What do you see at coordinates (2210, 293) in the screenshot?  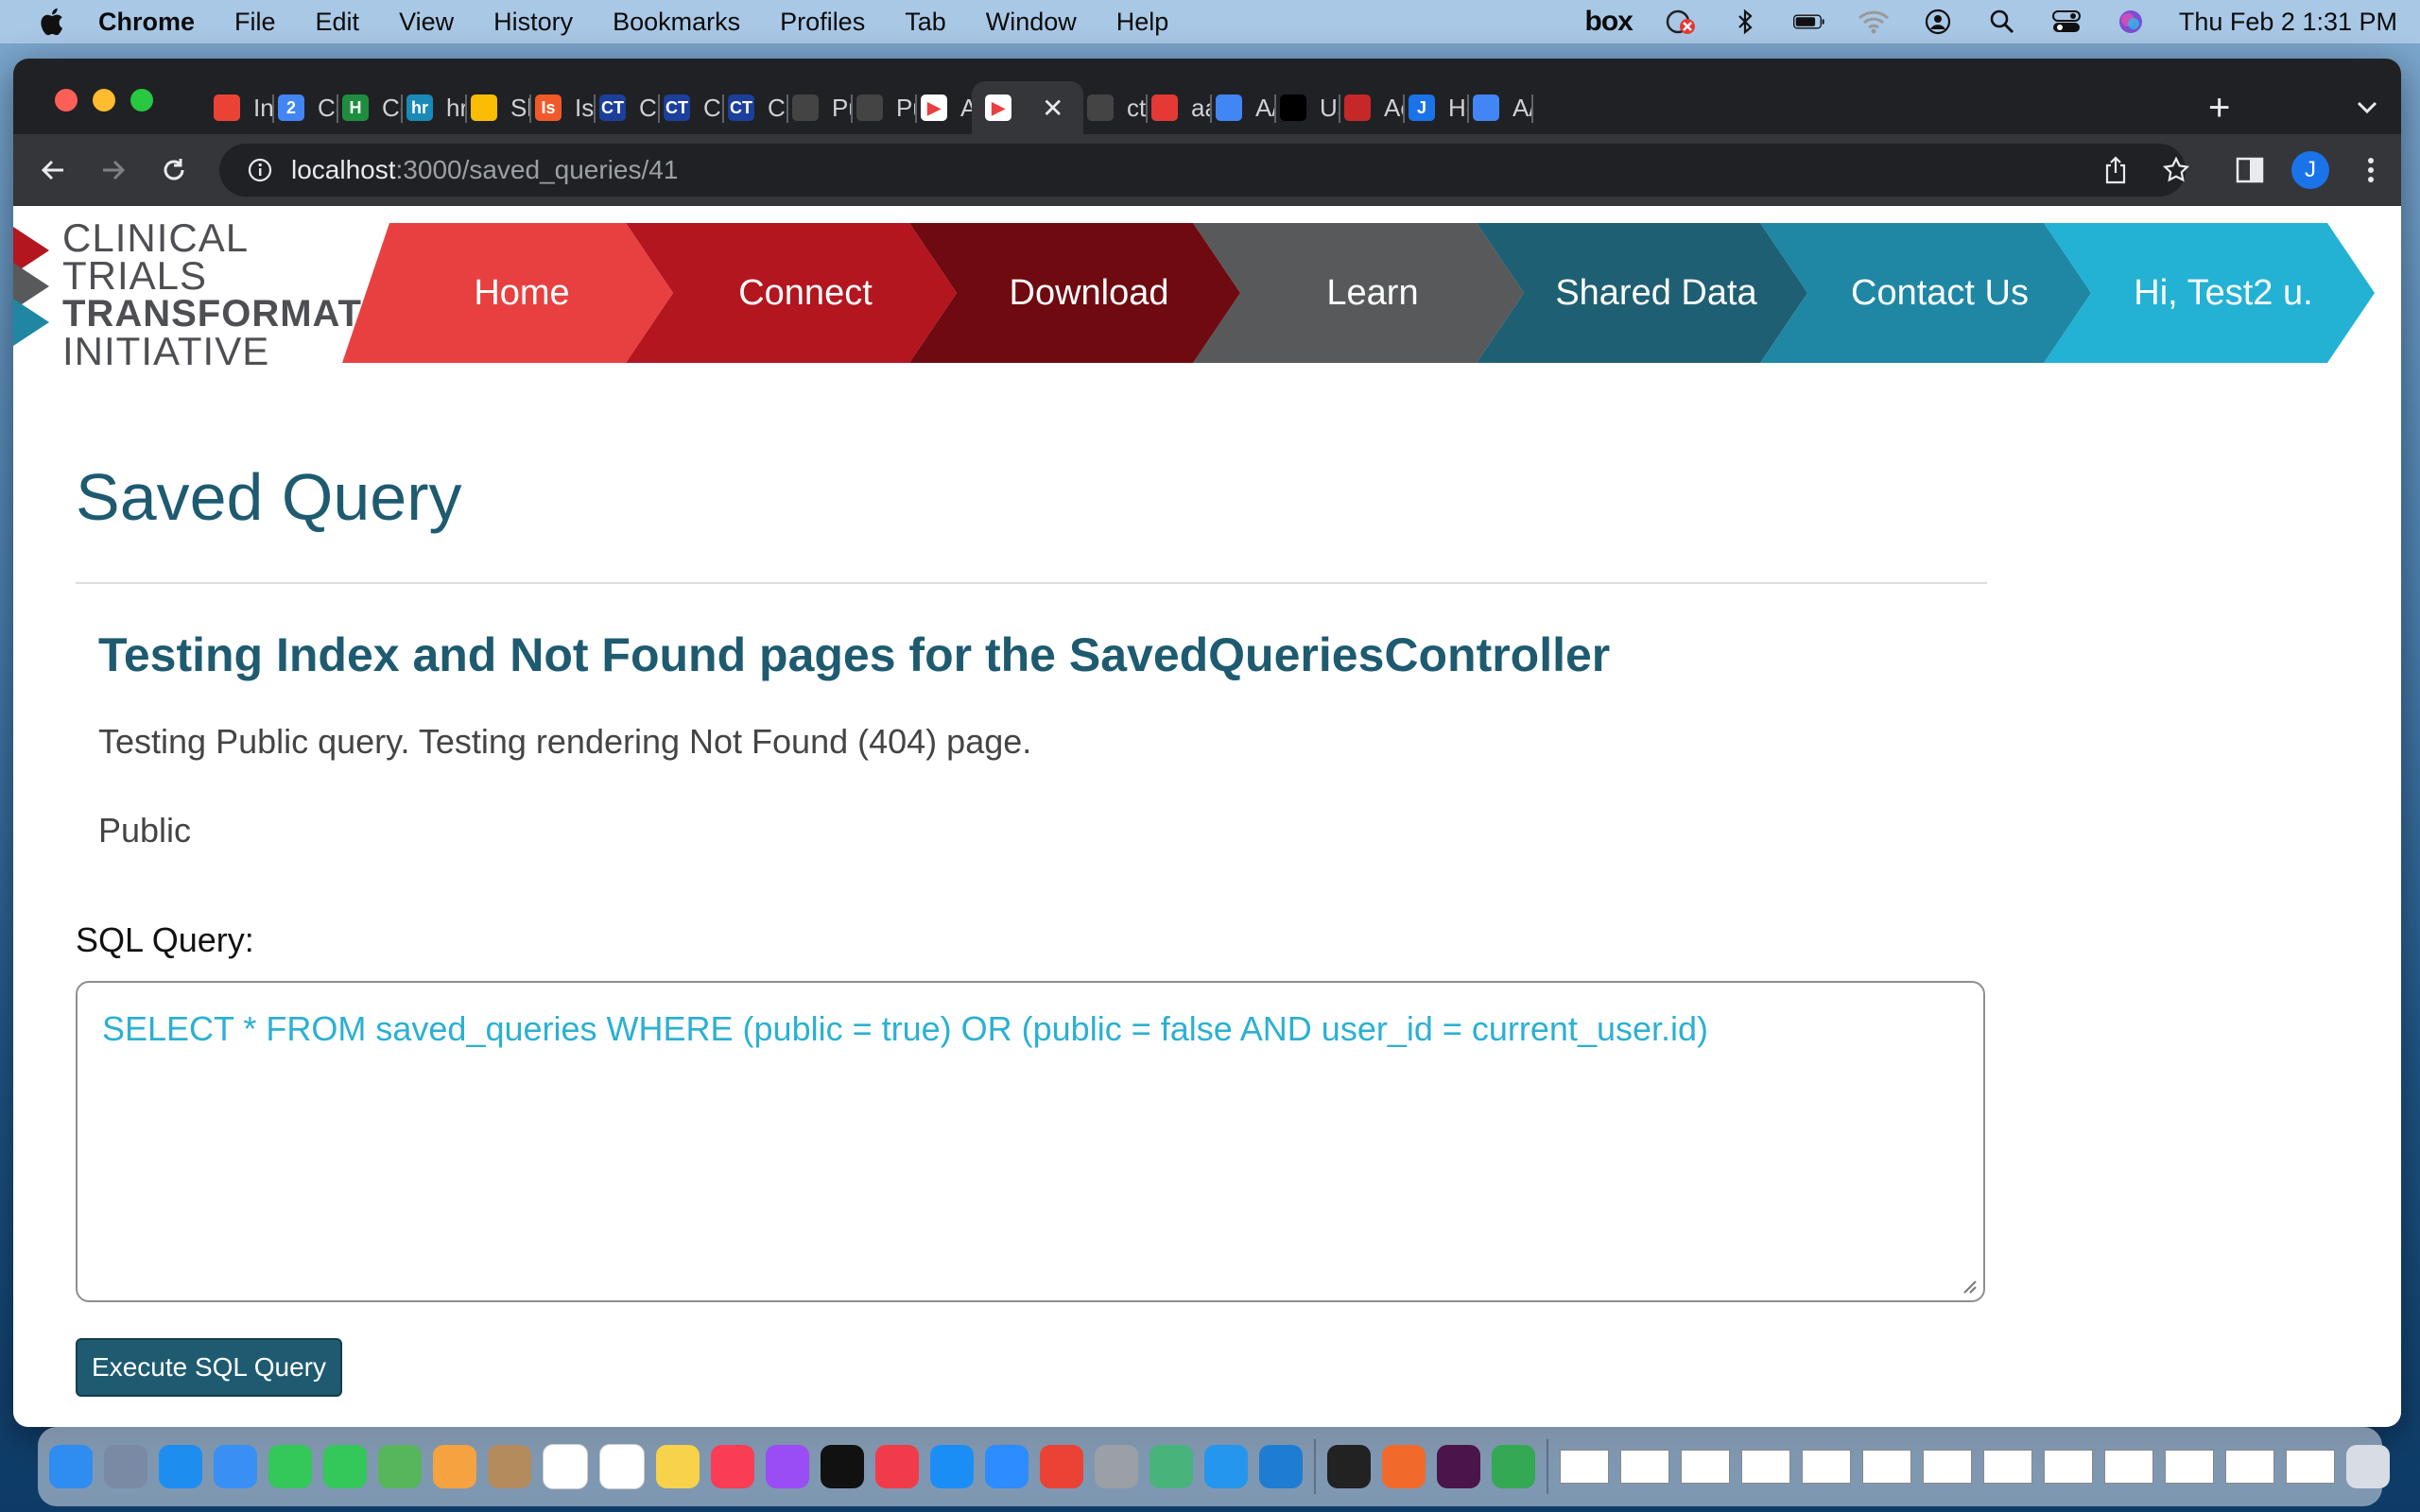 I see `nav-hi-test2-u: Hi, Test2 u.` at bounding box center [2210, 293].